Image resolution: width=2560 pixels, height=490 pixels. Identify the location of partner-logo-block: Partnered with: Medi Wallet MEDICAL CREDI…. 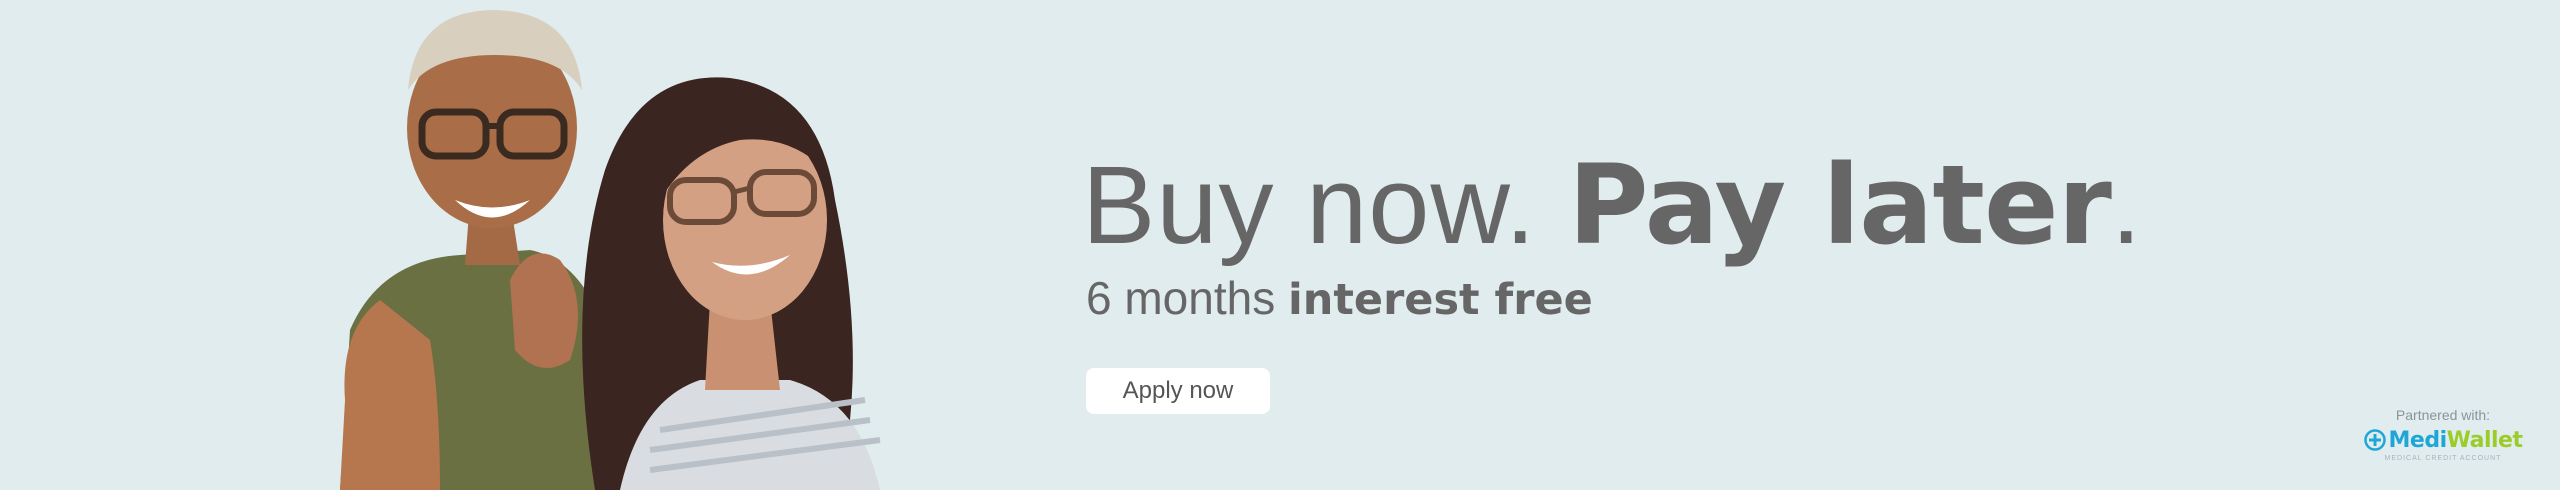
(2443, 437).